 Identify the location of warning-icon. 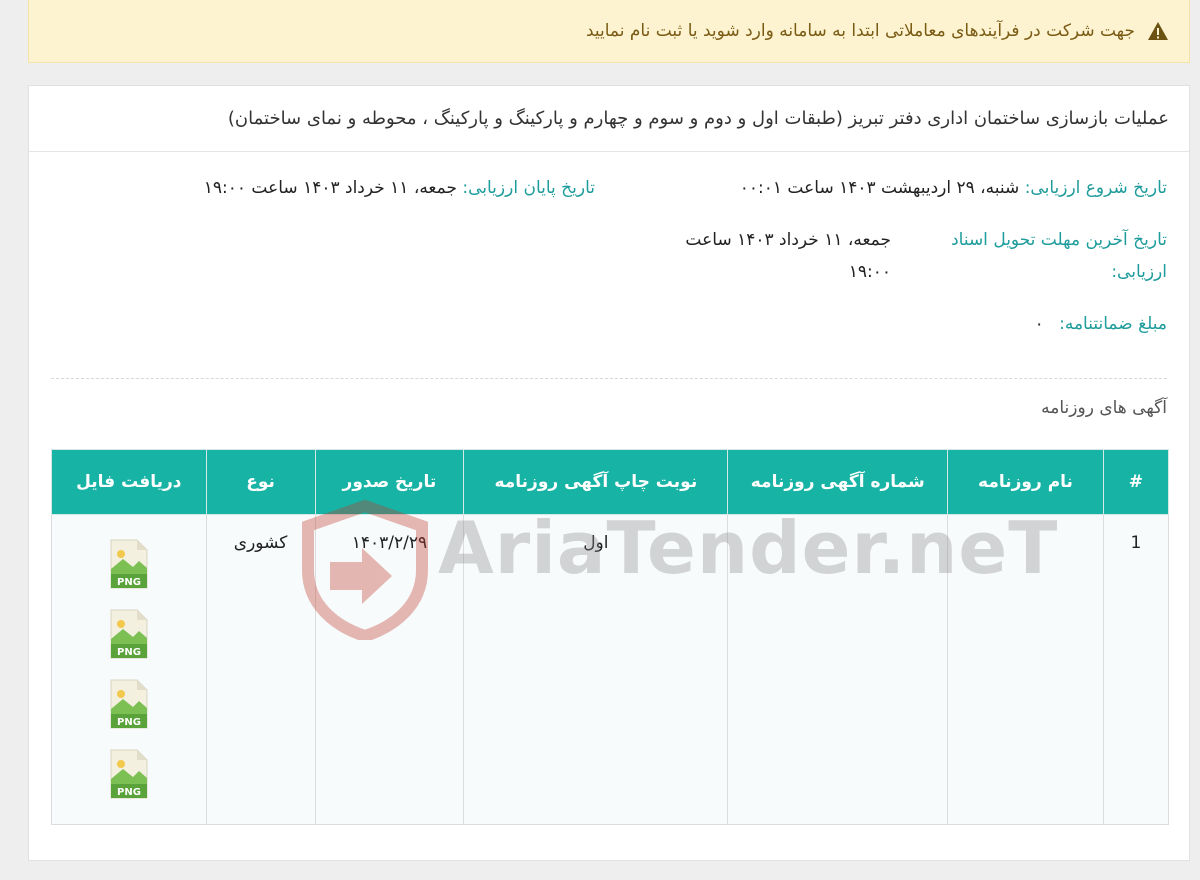
(1158, 31).